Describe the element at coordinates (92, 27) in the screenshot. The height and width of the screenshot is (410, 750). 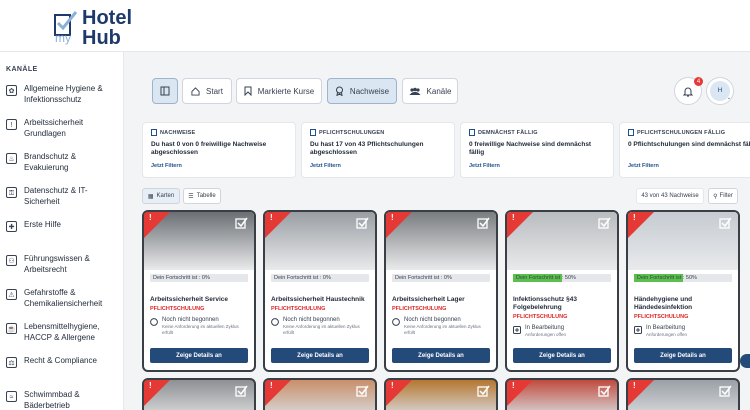
I see `hotelhub-logo: my Hotel Hub` at that location.